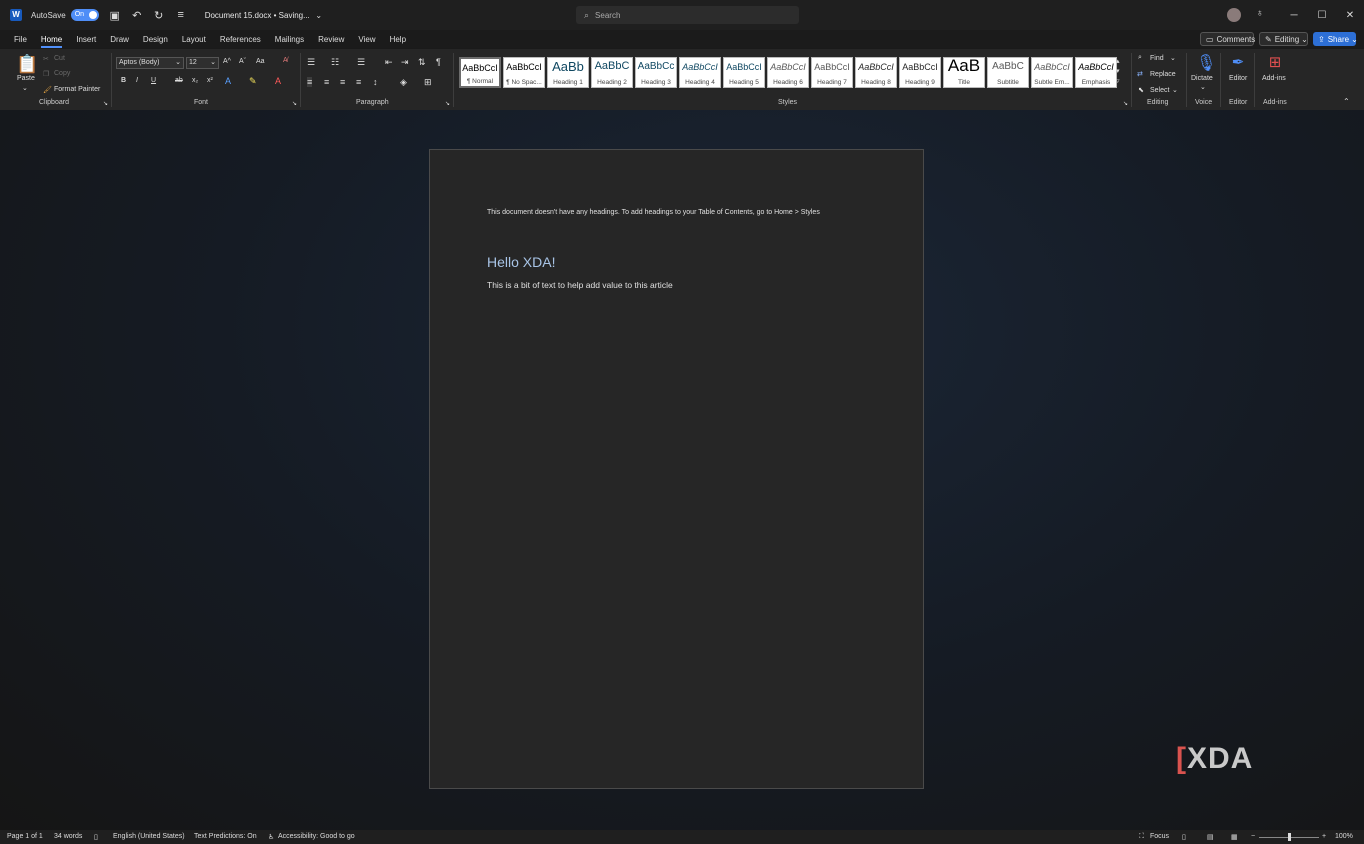  Describe the element at coordinates (278, 81) in the screenshot. I see `font-color-icon: A` at that location.